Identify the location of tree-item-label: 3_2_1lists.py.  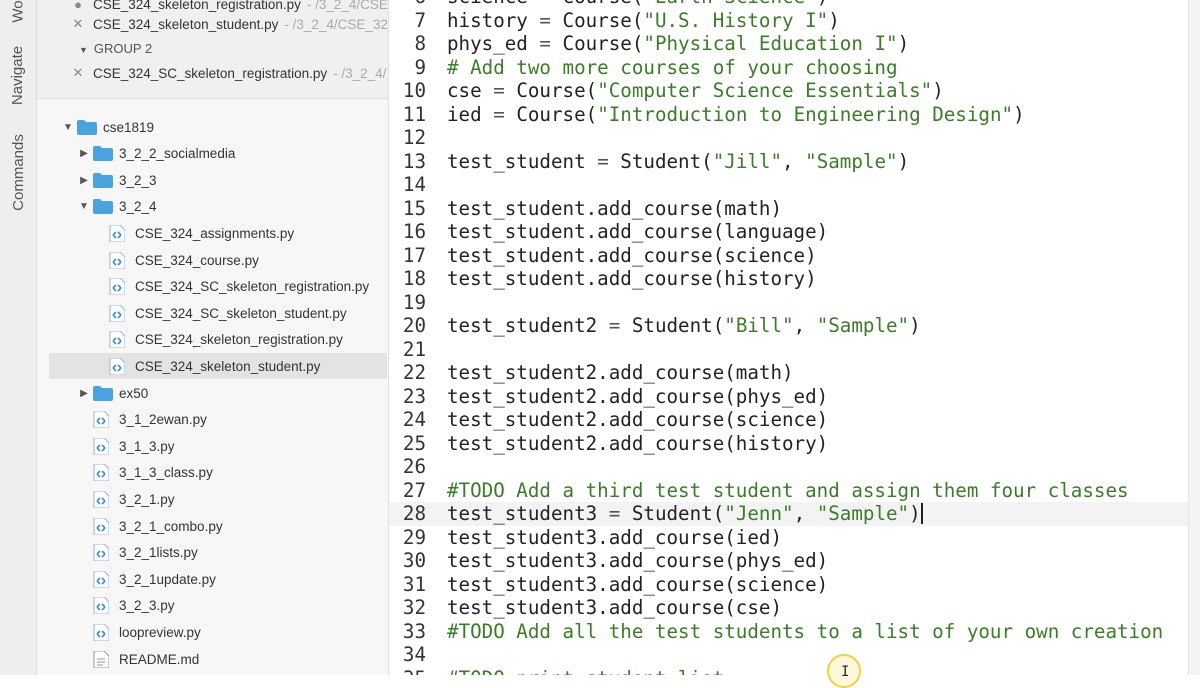
(158, 553).